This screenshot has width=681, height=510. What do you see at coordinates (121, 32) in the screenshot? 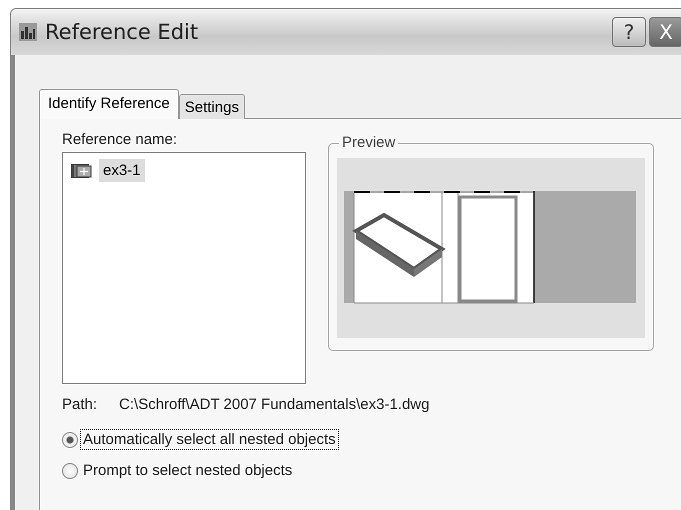
I see `window-title: Reference Edit` at bounding box center [121, 32].